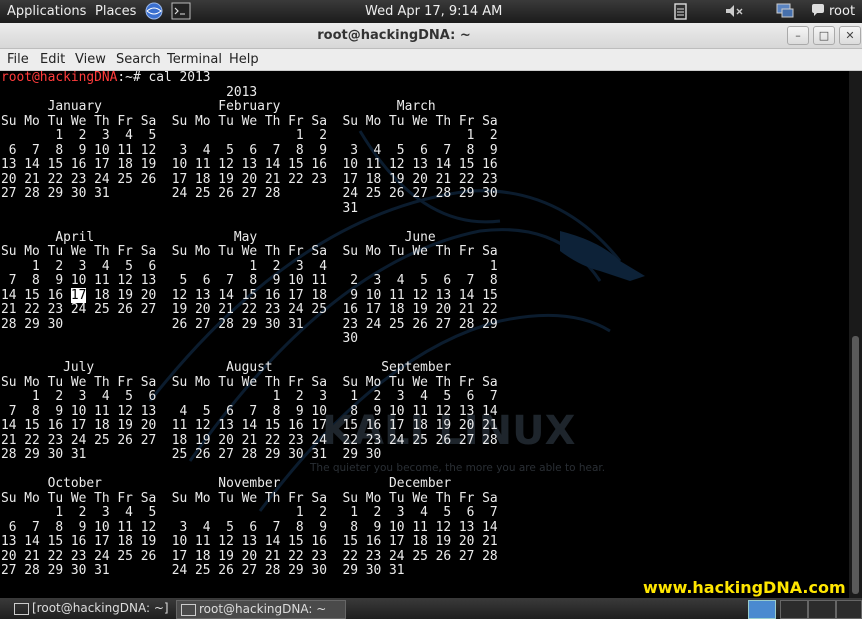 Image resolution: width=862 pixels, height=619 pixels. What do you see at coordinates (824, 35) in the screenshot?
I see `maximize-button: □` at bounding box center [824, 35].